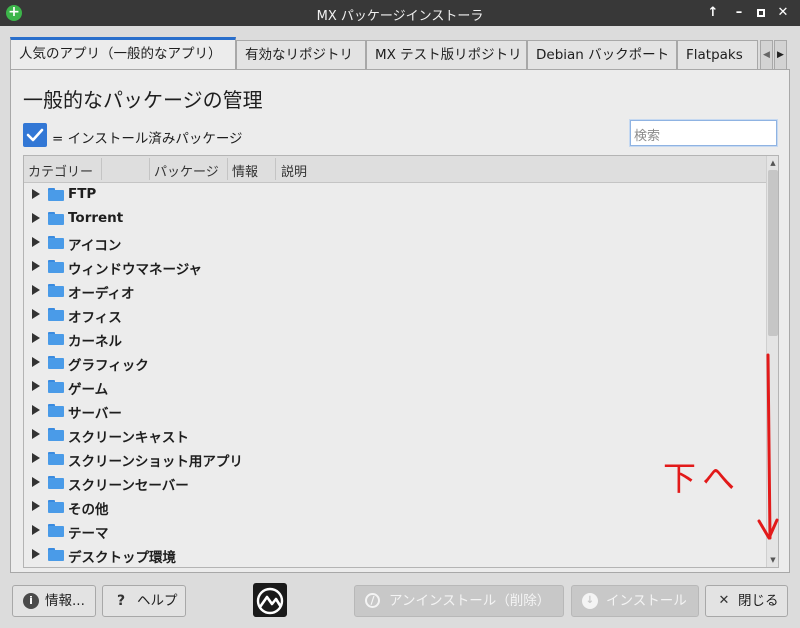 This screenshot has width=800, height=628. What do you see at coordinates (395, 243) in the screenshot?
I see `tree-row: アイコン` at bounding box center [395, 243].